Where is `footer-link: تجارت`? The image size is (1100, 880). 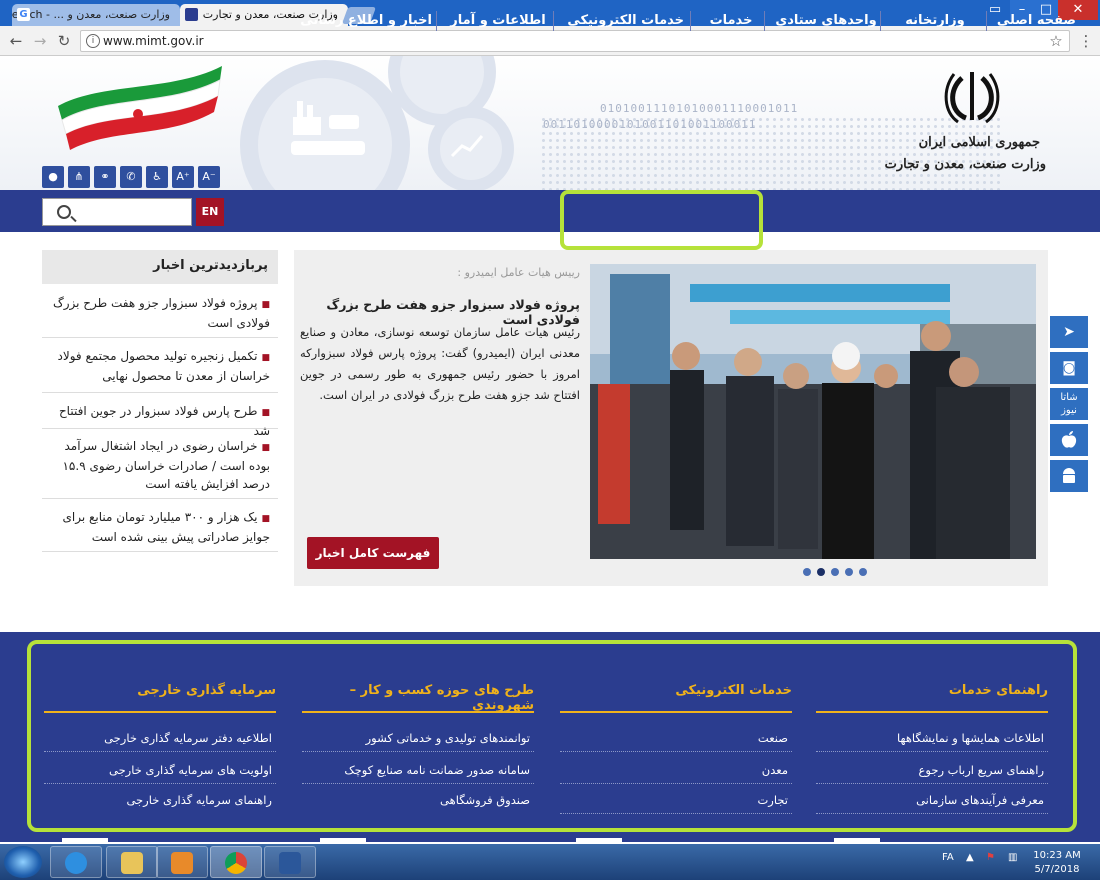
footer-link: تجارت is located at coordinates (676, 800).